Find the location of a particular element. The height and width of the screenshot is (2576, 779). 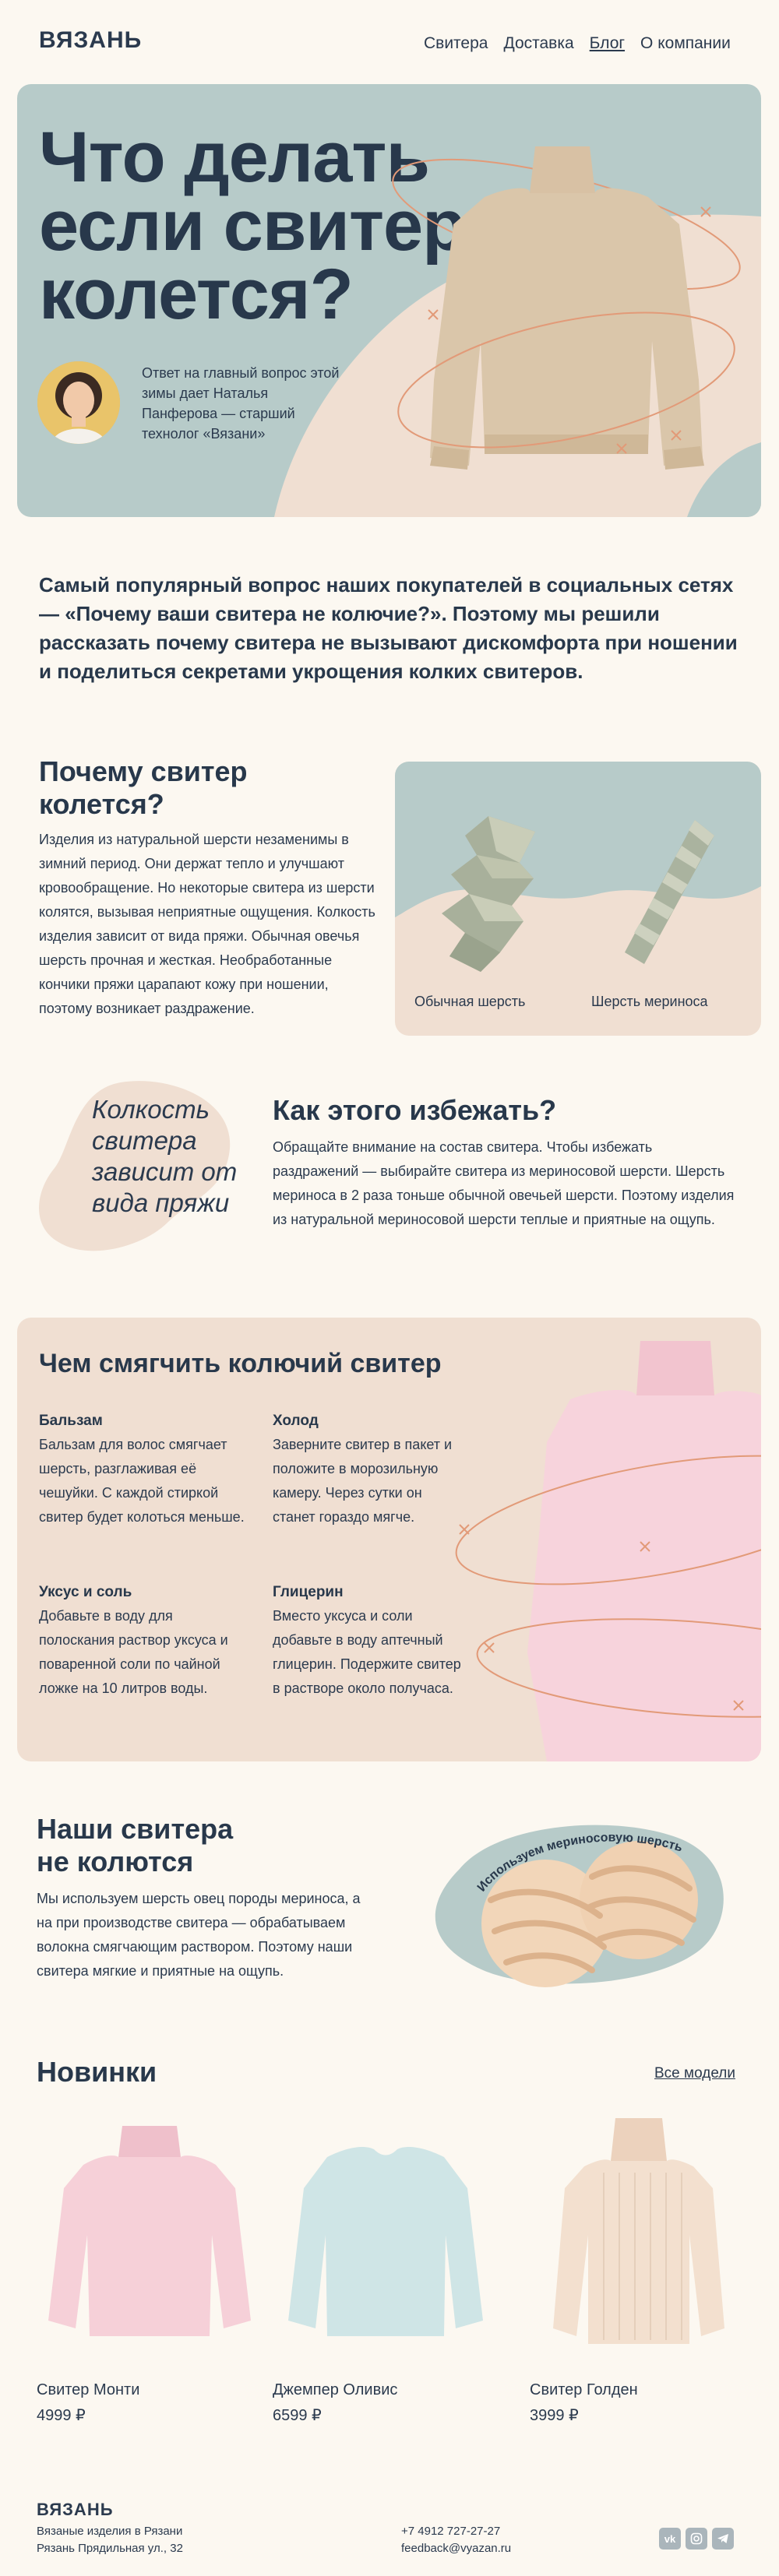

regular-wool-image is located at coordinates (489, 894).